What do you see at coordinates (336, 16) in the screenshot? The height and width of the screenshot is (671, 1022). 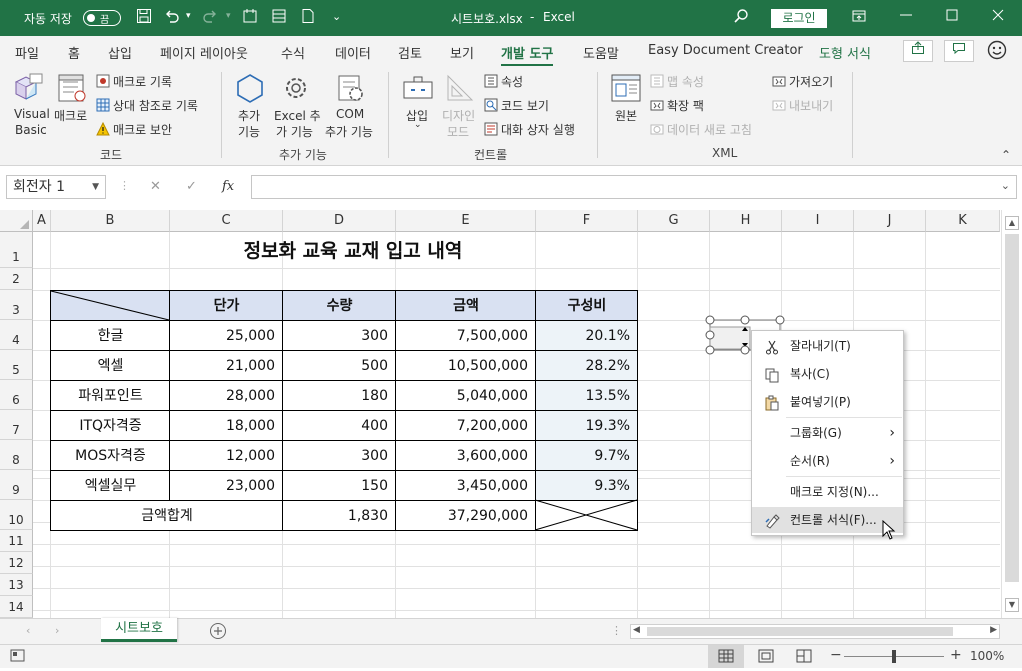 I see `customize-qat-icon: ⌄` at bounding box center [336, 16].